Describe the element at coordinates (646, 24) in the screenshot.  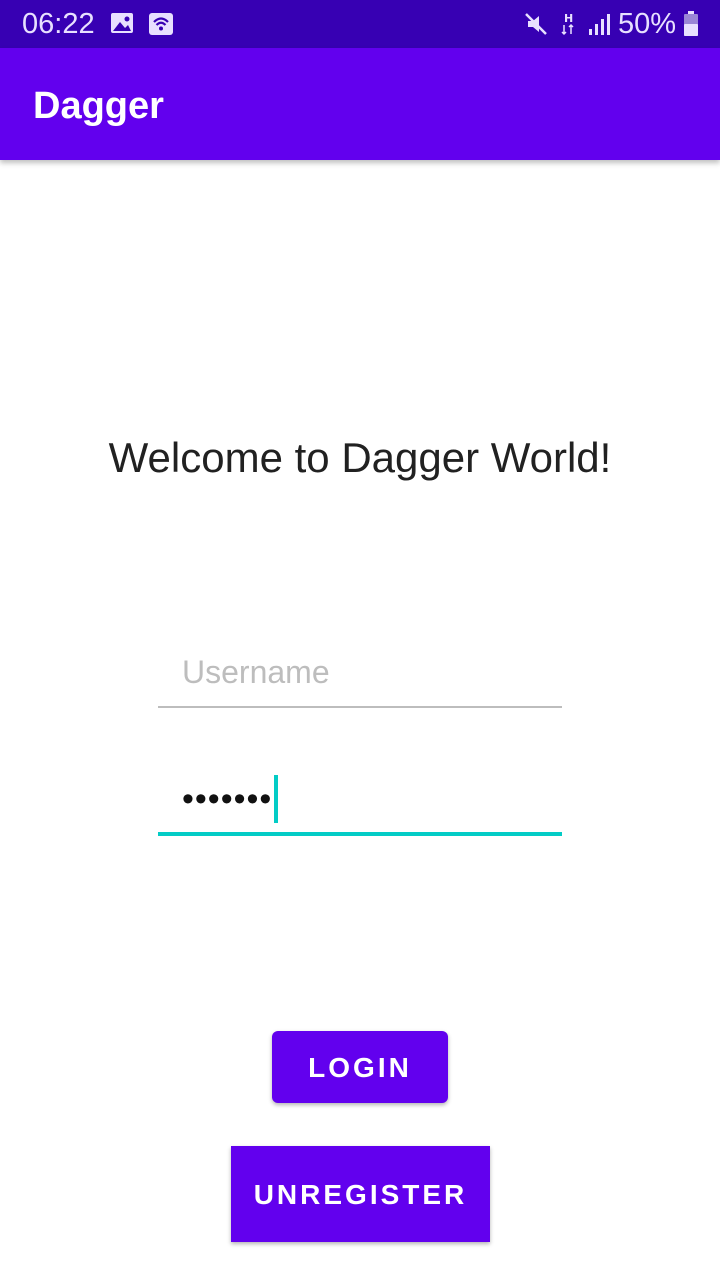
I see `battery-percentage: 50%` at that location.